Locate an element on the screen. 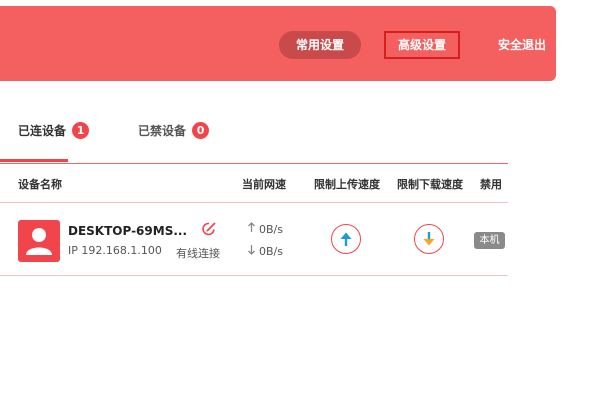  upload-speed: 0B/s is located at coordinates (264, 229).